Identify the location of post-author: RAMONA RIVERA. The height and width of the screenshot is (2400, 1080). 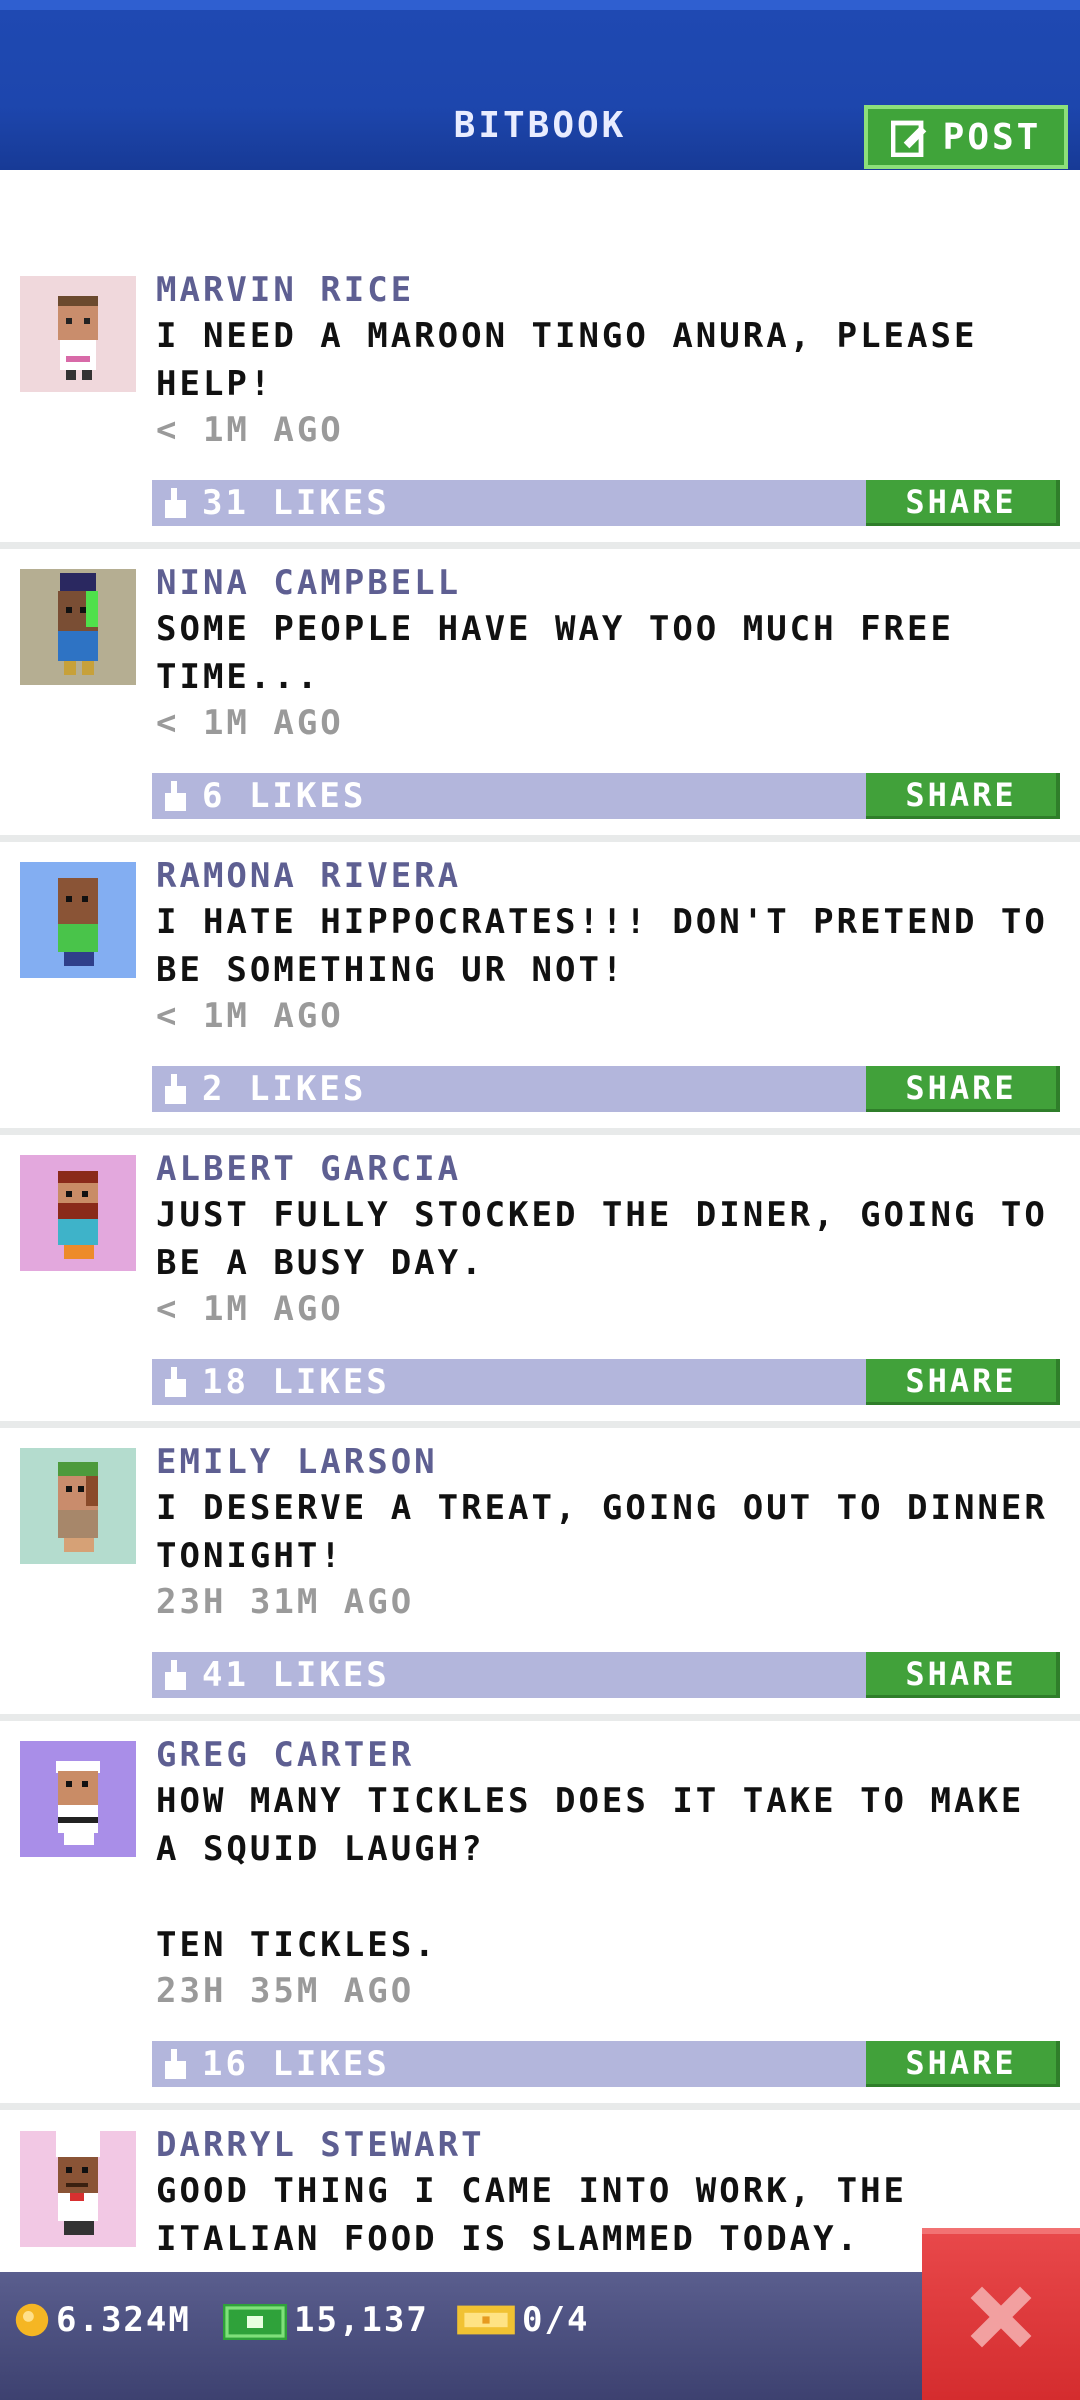
(308, 876).